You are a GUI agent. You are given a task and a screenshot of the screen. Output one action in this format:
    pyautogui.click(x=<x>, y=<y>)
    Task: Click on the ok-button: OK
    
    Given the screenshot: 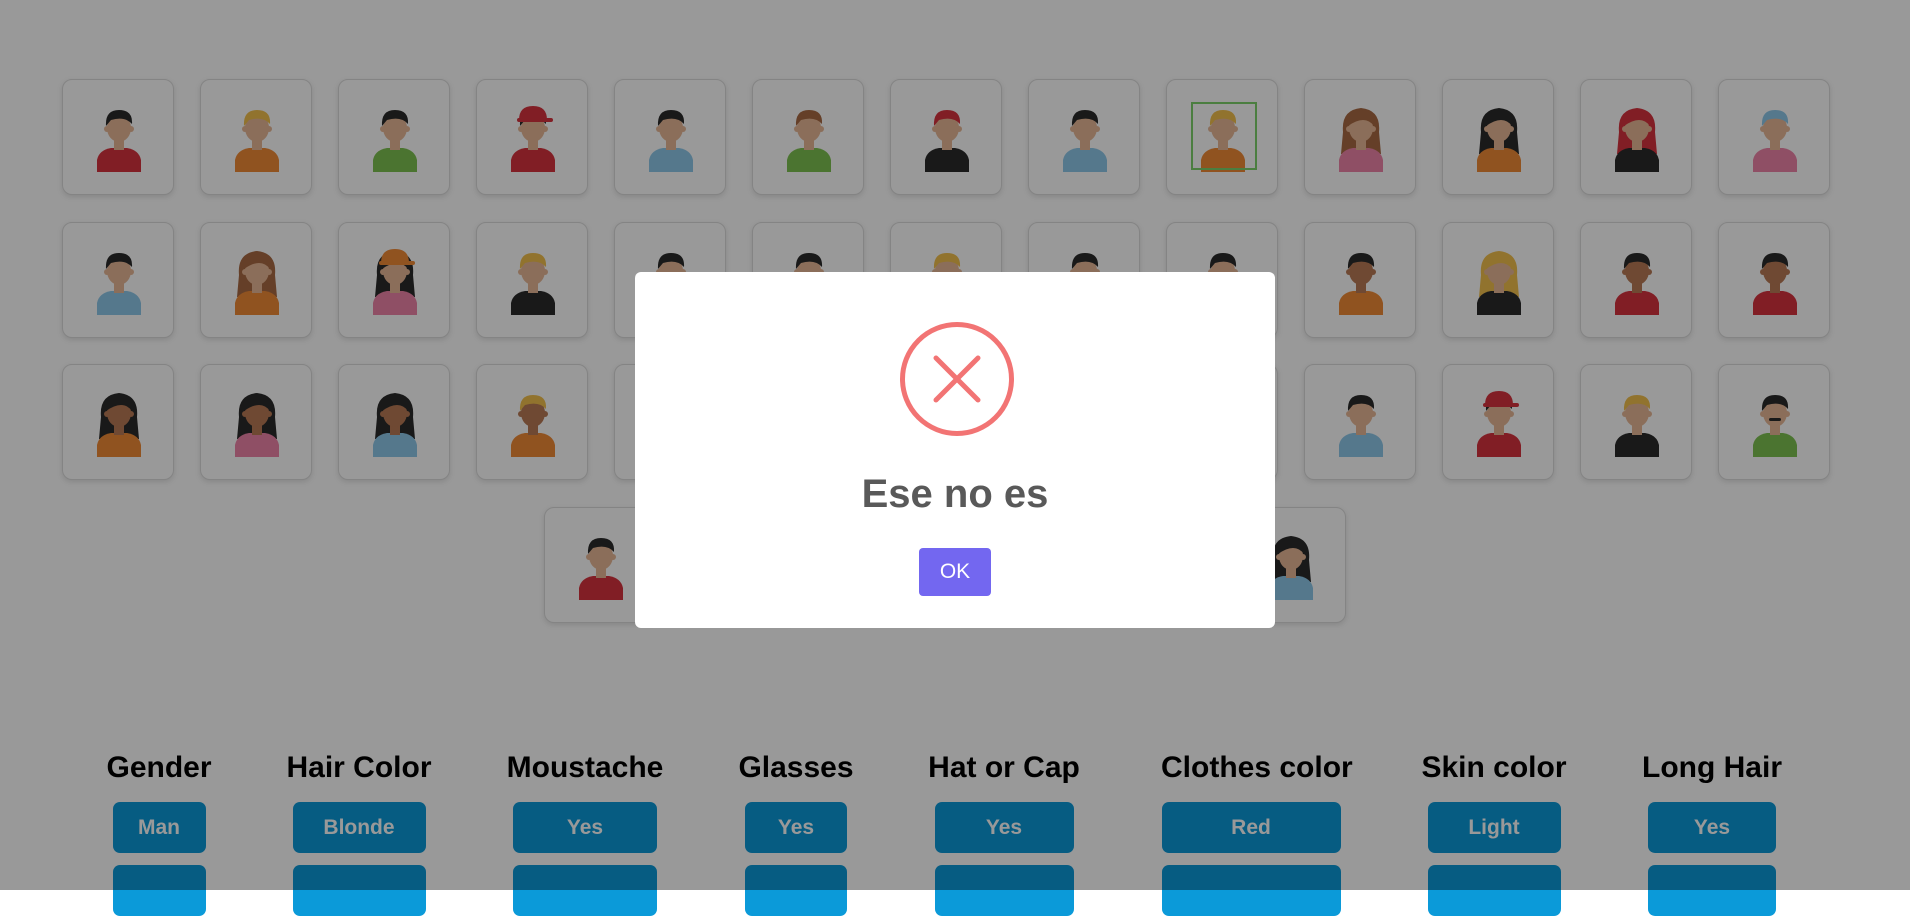 What is the action you would take?
    pyautogui.click(x=955, y=572)
    